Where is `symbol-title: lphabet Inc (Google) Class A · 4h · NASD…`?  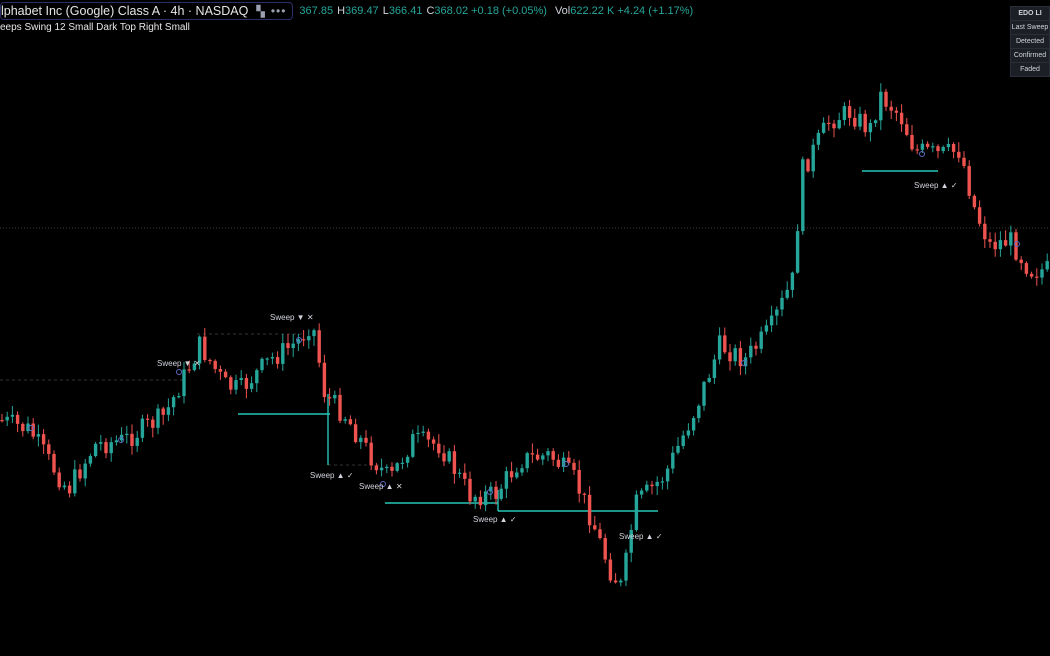 symbol-title: lphabet Inc (Google) Class A · 4h · NASD… is located at coordinates (124, 11).